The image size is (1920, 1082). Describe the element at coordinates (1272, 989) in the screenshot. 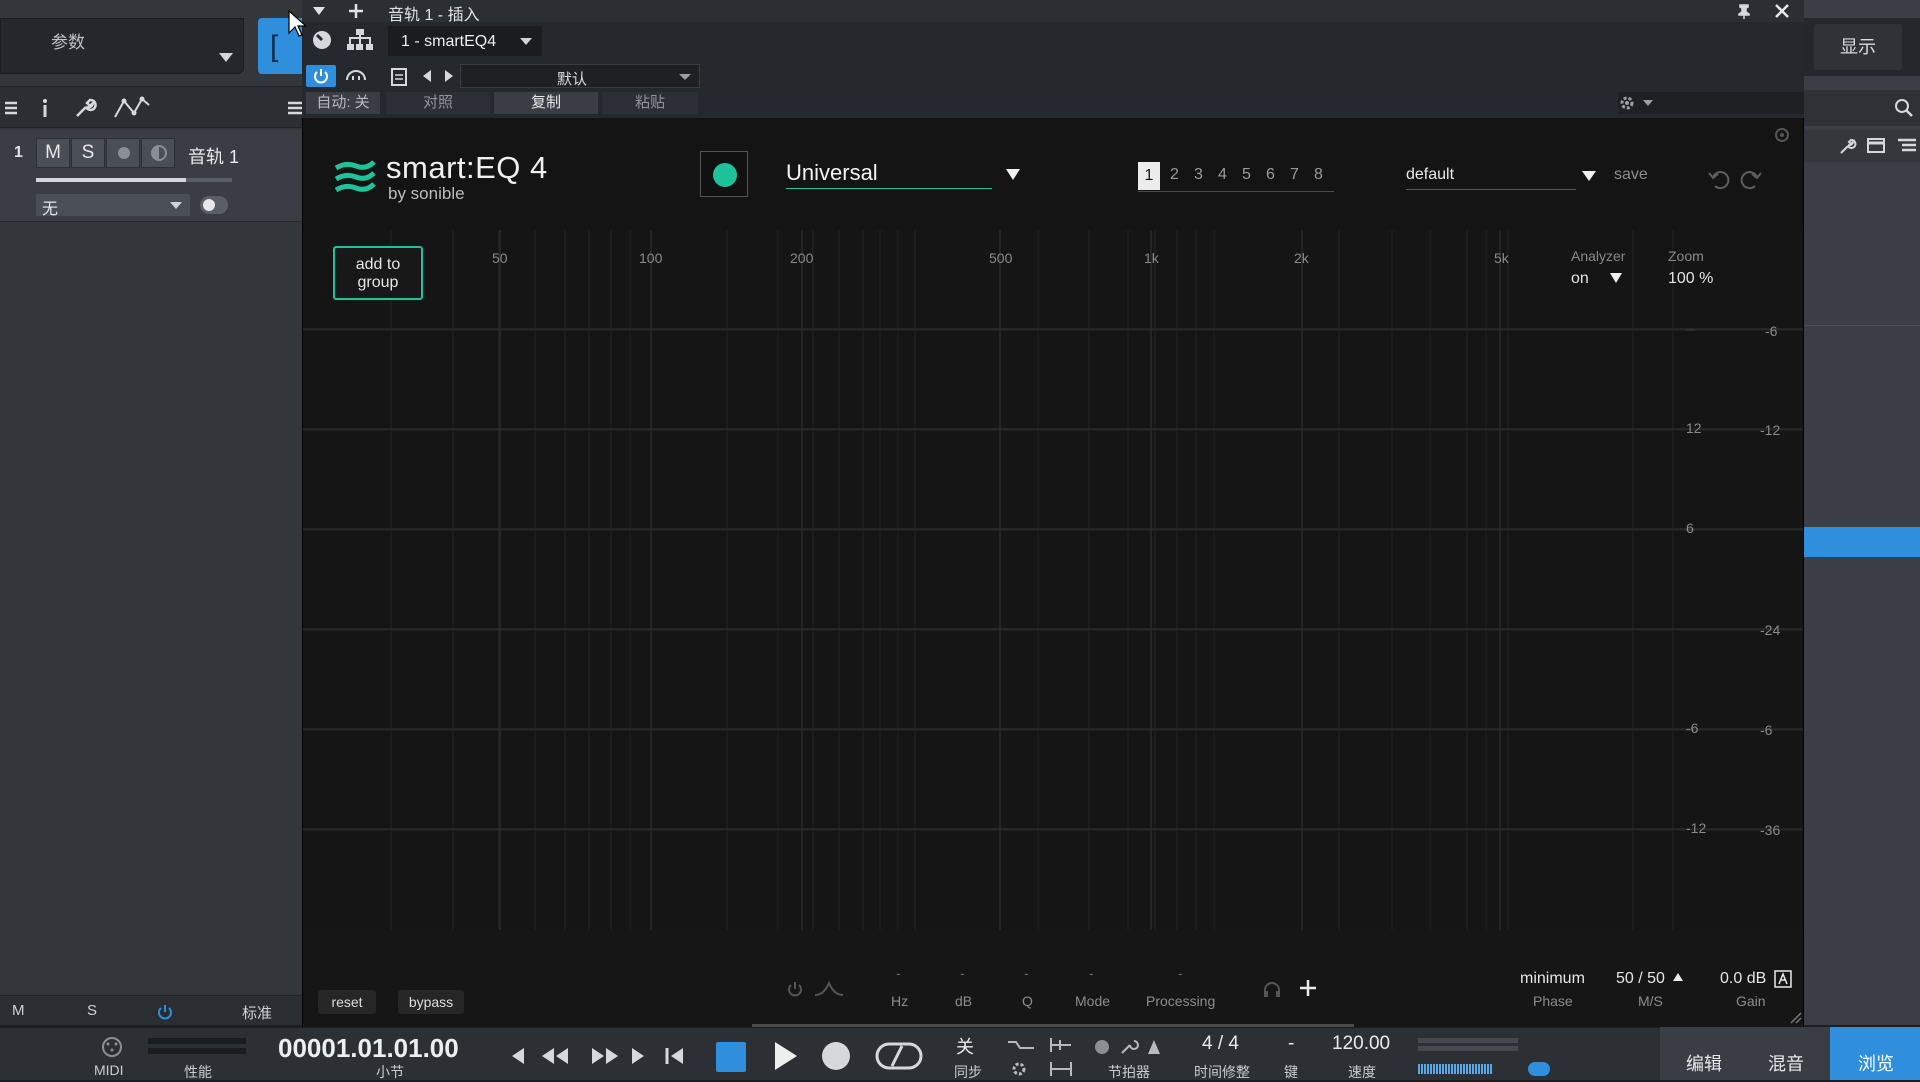

I see `headphones-icon` at that location.